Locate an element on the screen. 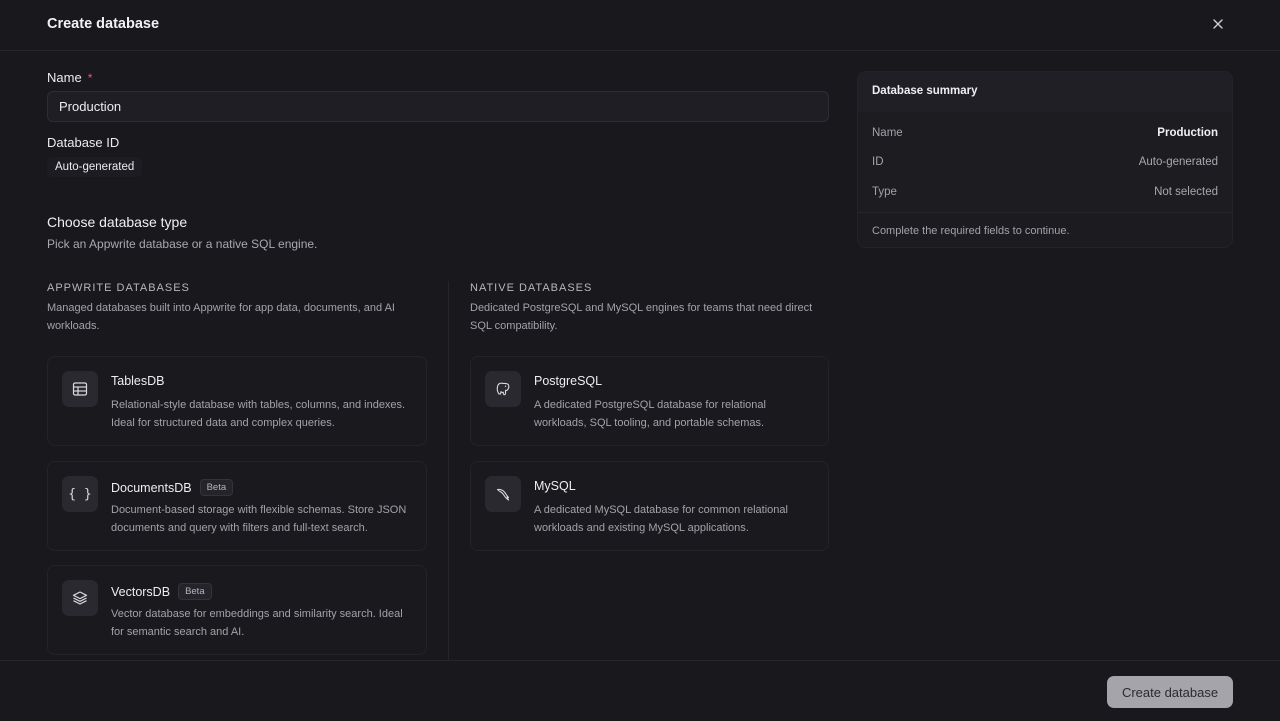 This screenshot has width=1280, height=721. database-id-label: Database ID is located at coordinates (83, 142).